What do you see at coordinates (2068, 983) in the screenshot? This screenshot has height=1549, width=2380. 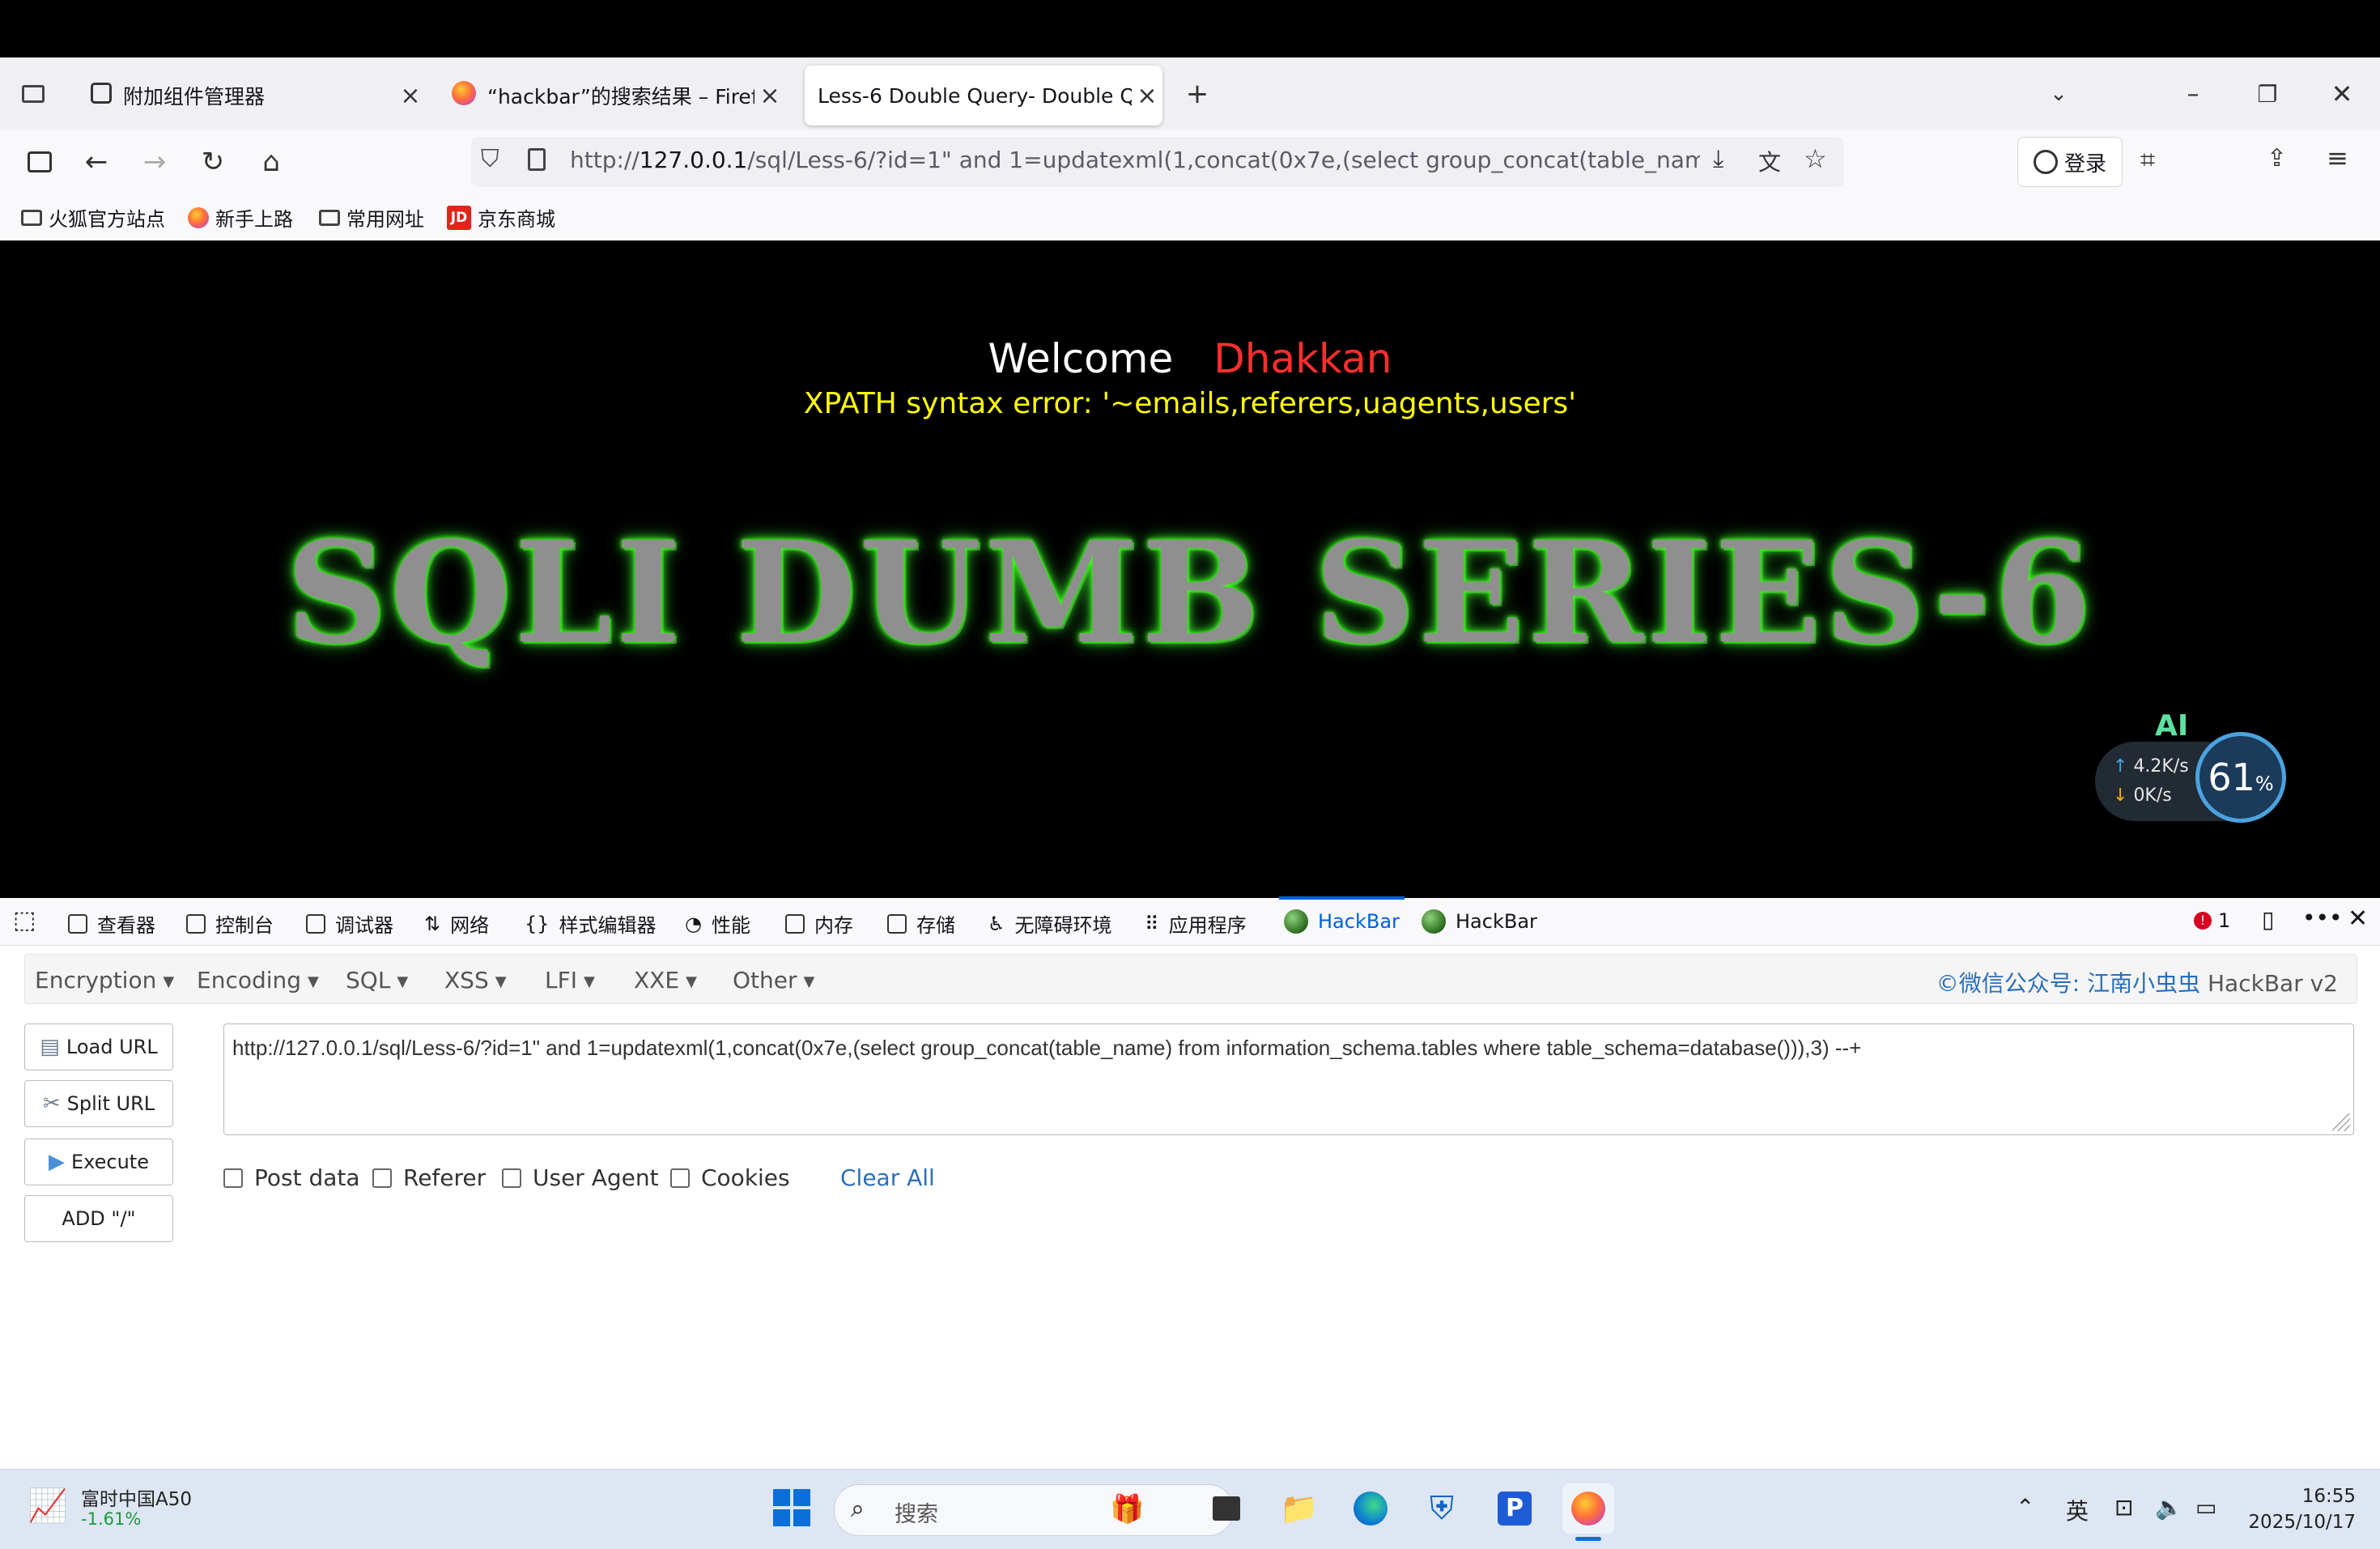 I see `credit-text: ©微信公众号: 江南小虫虫` at bounding box center [2068, 983].